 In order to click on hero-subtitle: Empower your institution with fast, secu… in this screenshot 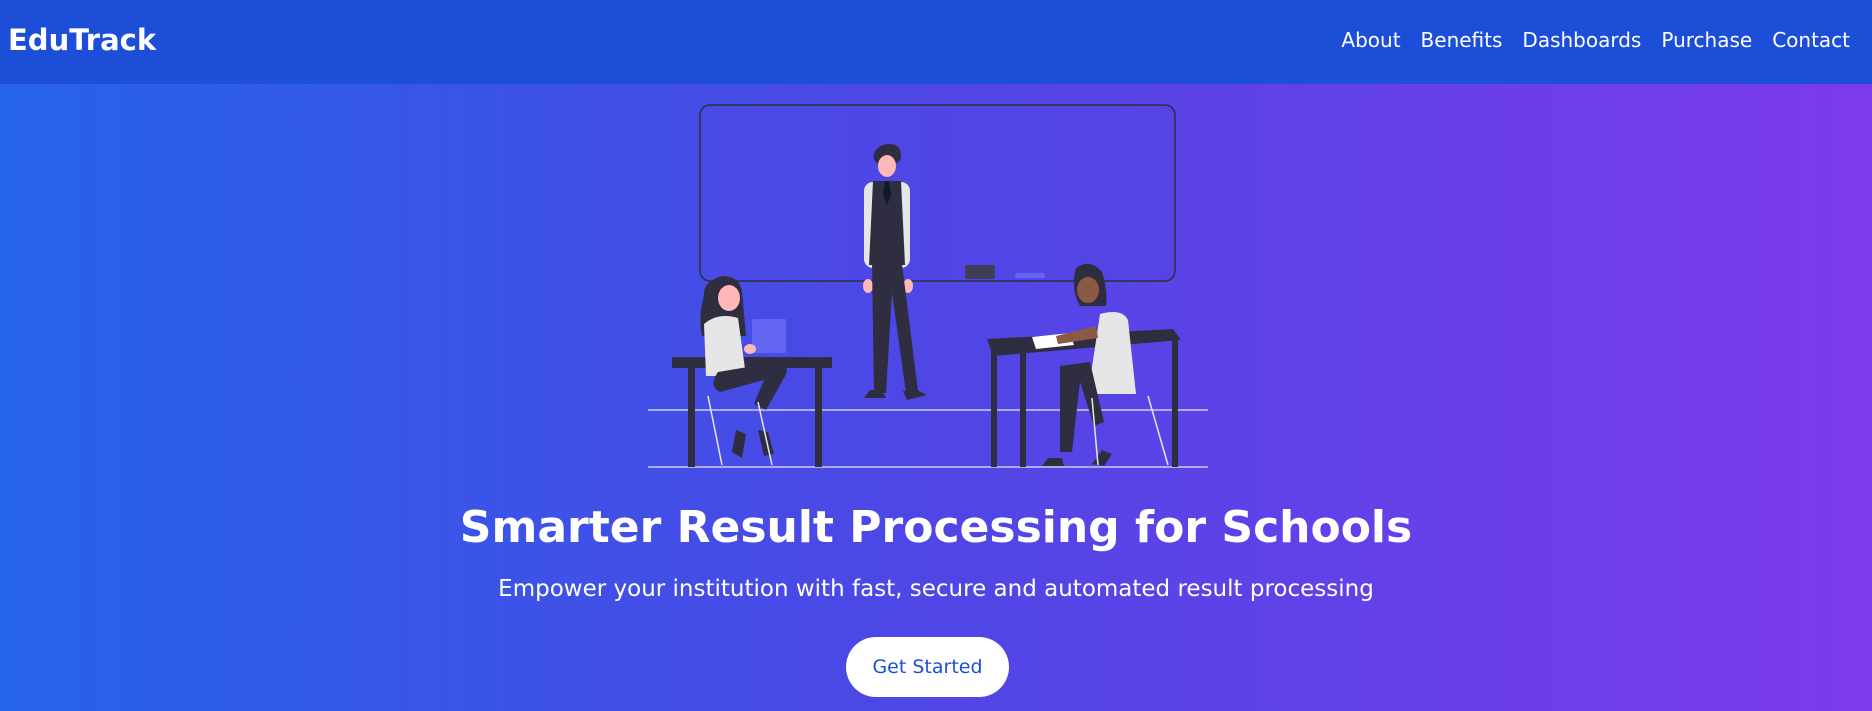, I will do `click(936, 589)`.